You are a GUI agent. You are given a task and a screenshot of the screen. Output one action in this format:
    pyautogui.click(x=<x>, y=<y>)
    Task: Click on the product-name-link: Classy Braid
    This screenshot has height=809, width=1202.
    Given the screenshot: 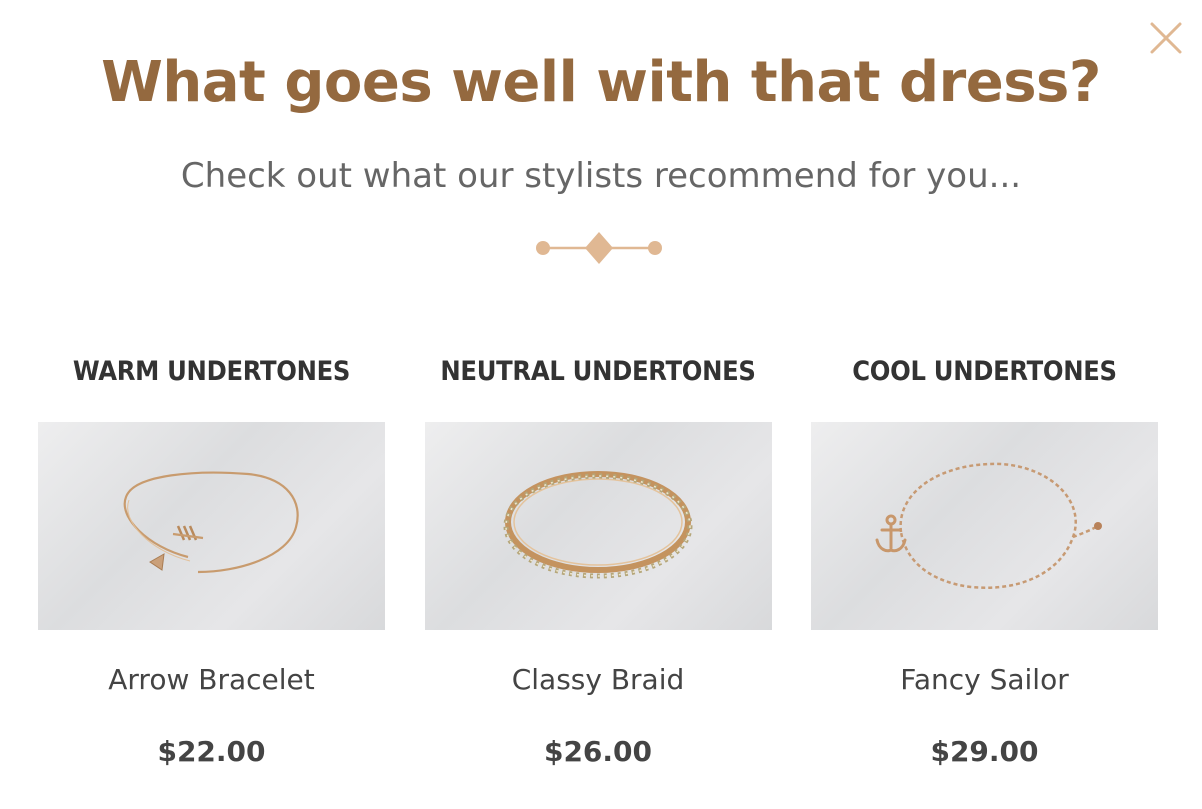 What is the action you would take?
    pyautogui.click(x=598, y=680)
    